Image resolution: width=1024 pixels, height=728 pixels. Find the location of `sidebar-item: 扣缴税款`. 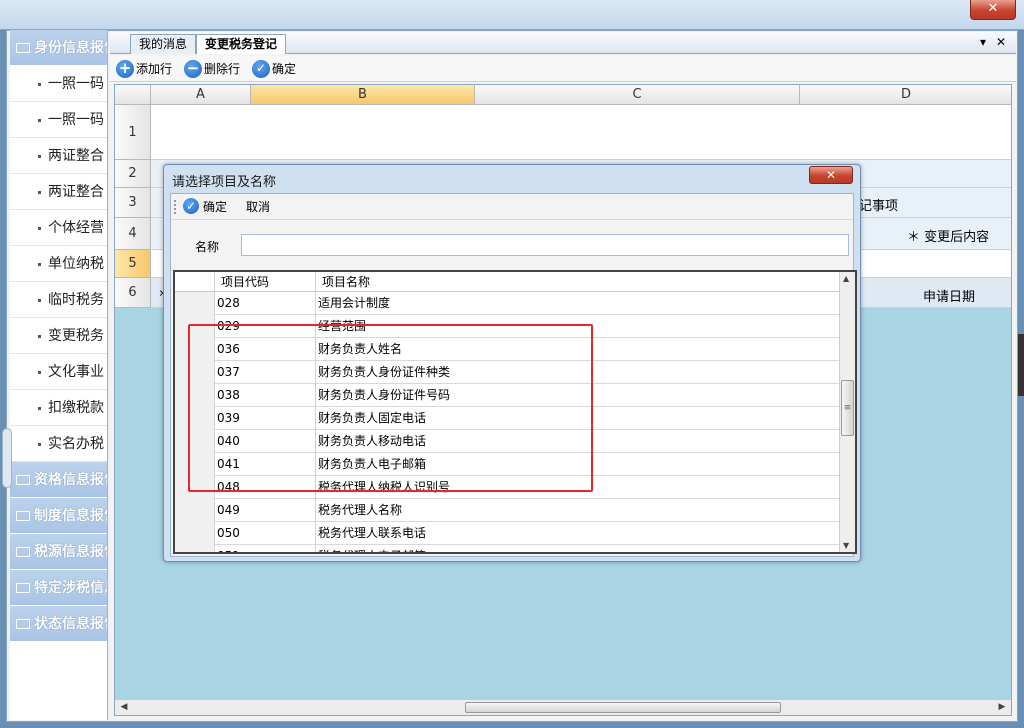

sidebar-item: 扣缴税款 is located at coordinates (58, 408).